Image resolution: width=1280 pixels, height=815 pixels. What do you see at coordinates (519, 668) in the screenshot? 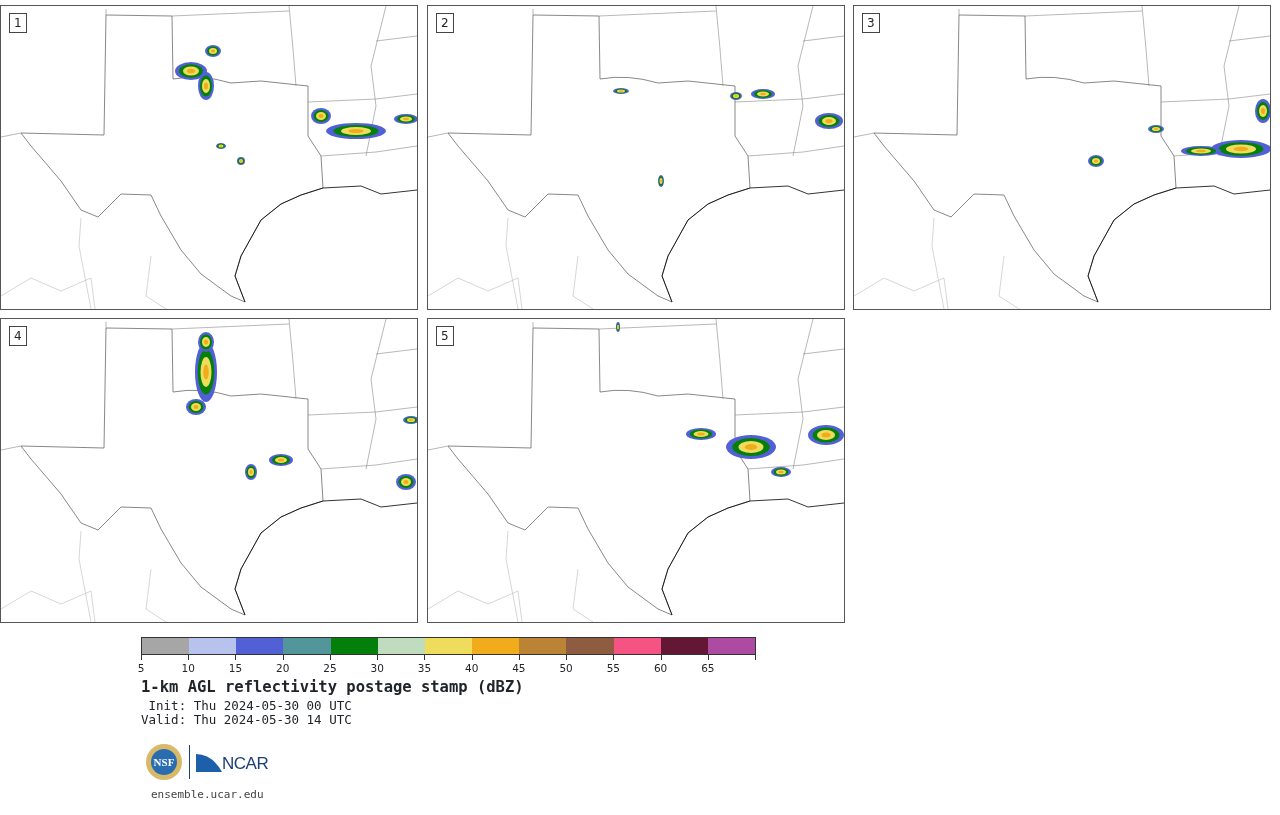
I see `tick-label: 45` at bounding box center [519, 668].